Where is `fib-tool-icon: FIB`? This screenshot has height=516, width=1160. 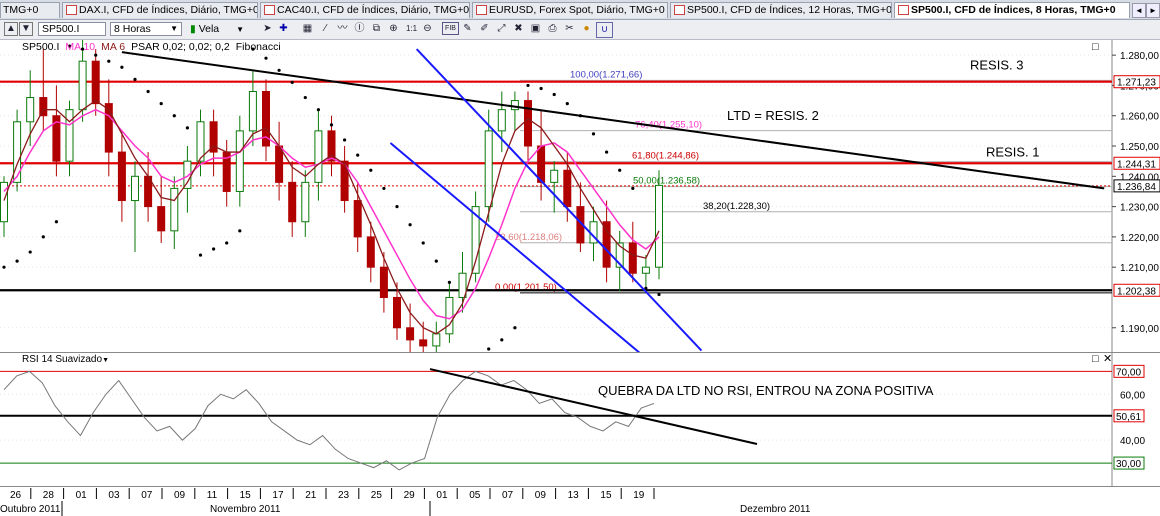
fib-tool-icon: FIB is located at coordinates (450, 28).